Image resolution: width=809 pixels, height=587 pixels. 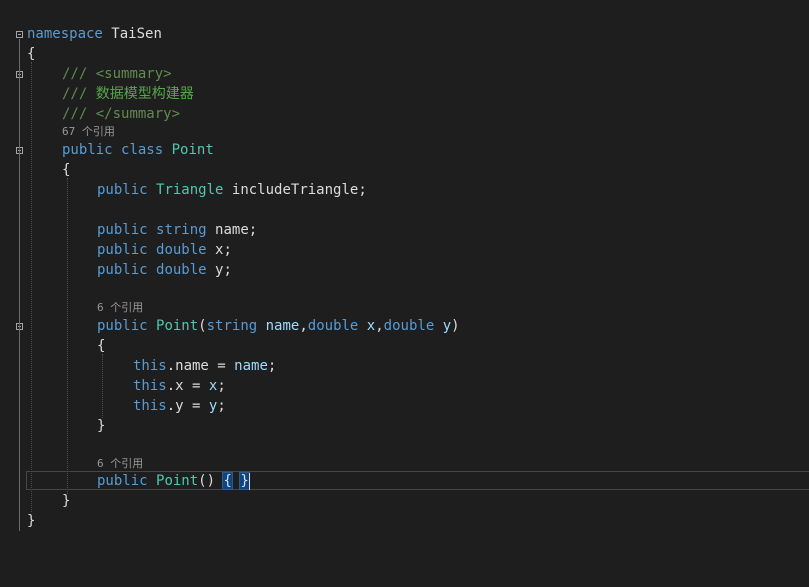 What do you see at coordinates (223, 270) in the screenshot?
I see `field-name: y;` at bounding box center [223, 270].